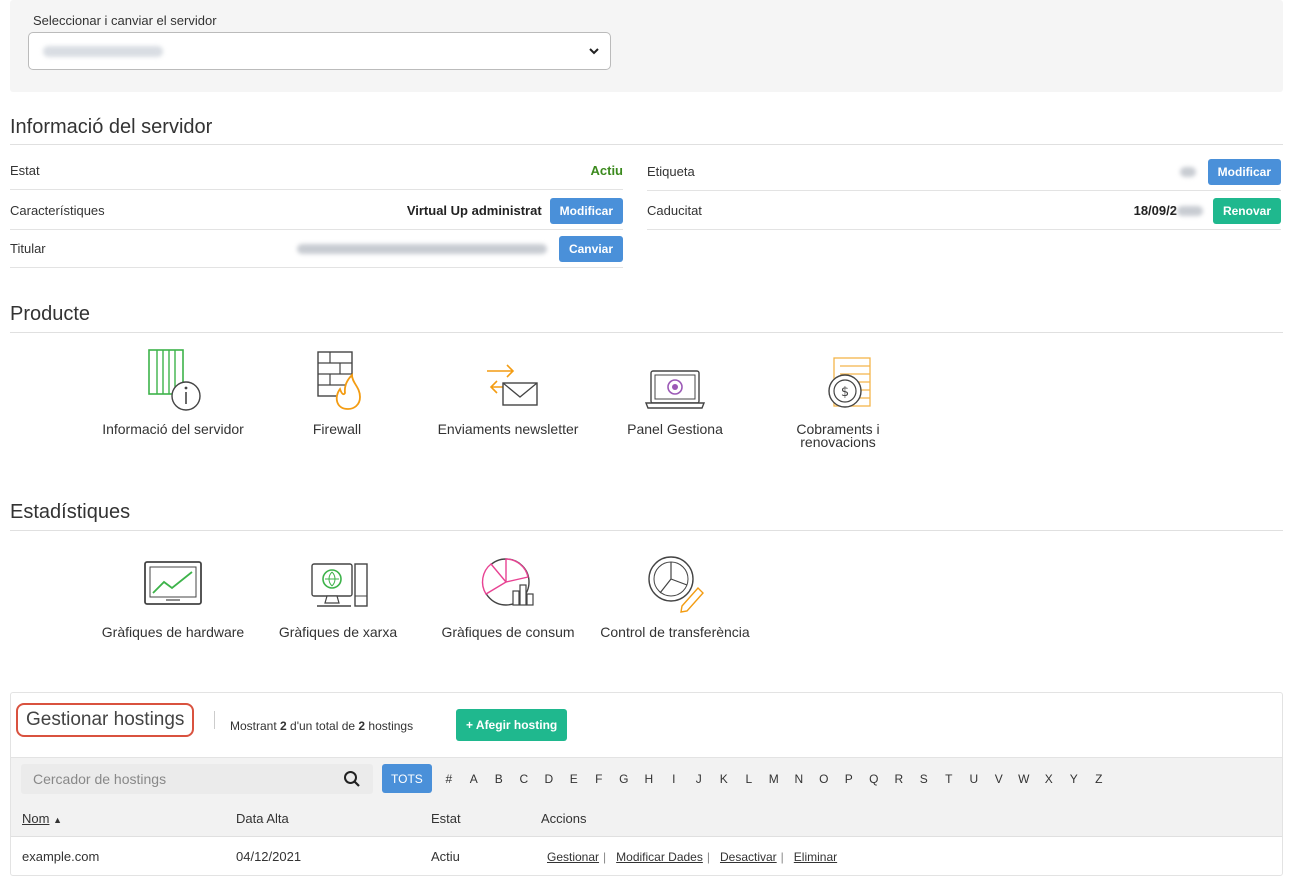 This screenshot has width=1291, height=876. Describe the element at coordinates (103, 51) in the screenshot. I see `server-select-value` at that location.